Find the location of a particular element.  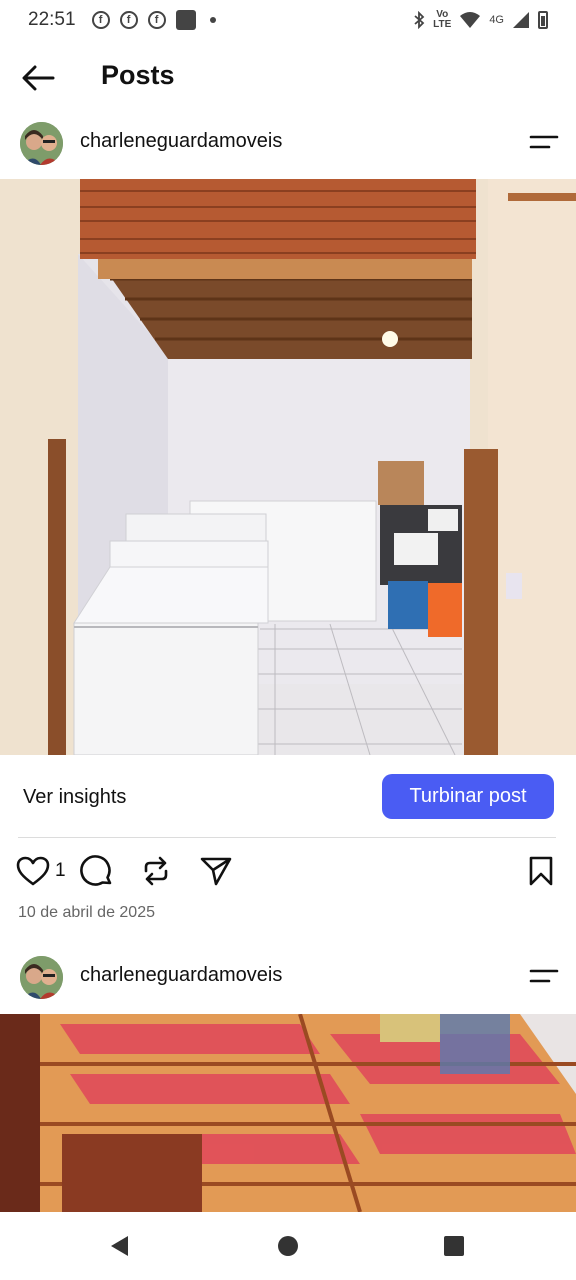

nav-recents-button is located at coordinates (454, 1246).